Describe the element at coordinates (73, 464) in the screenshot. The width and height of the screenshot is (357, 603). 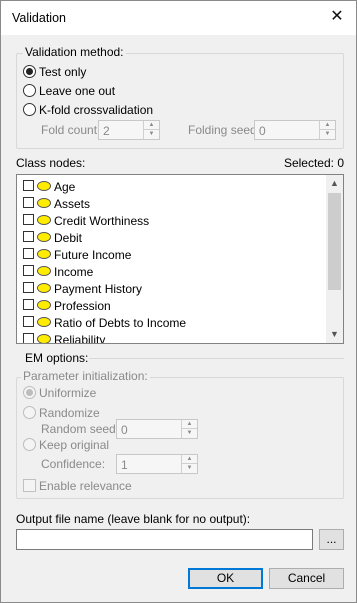
I see `confidence-label: Confidence:` at that location.